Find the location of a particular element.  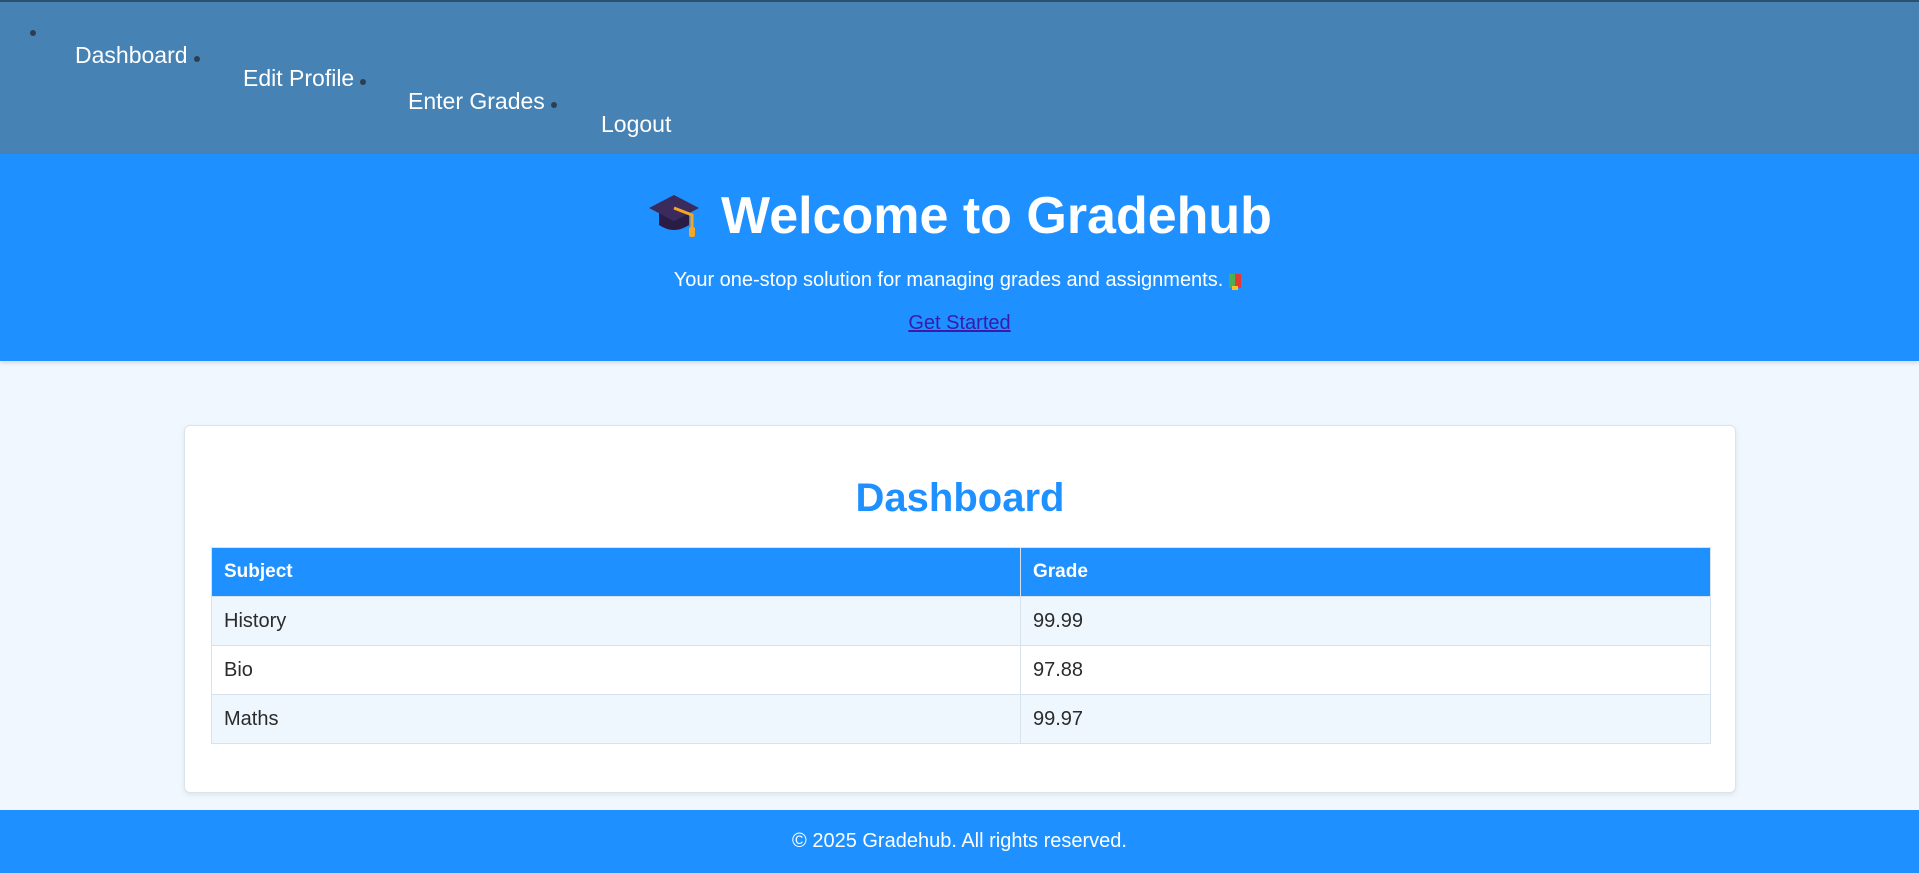

graduation-cap-icon is located at coordinates (674, 216).